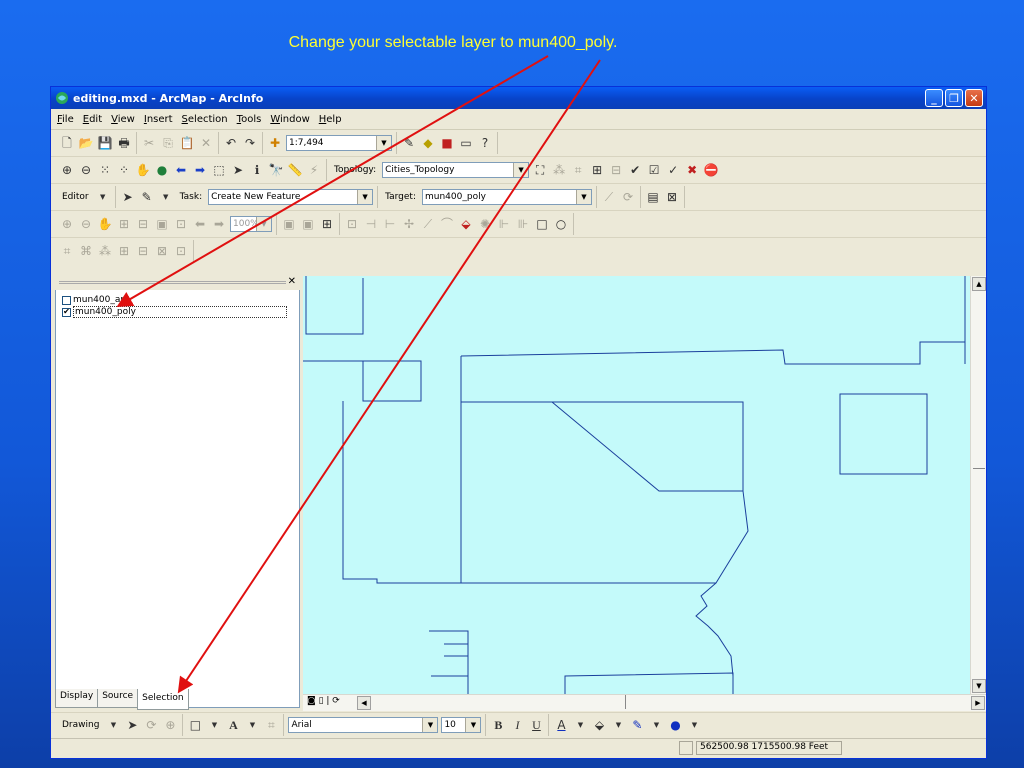  I want to click on menu-window: Window, so click(289, 119).